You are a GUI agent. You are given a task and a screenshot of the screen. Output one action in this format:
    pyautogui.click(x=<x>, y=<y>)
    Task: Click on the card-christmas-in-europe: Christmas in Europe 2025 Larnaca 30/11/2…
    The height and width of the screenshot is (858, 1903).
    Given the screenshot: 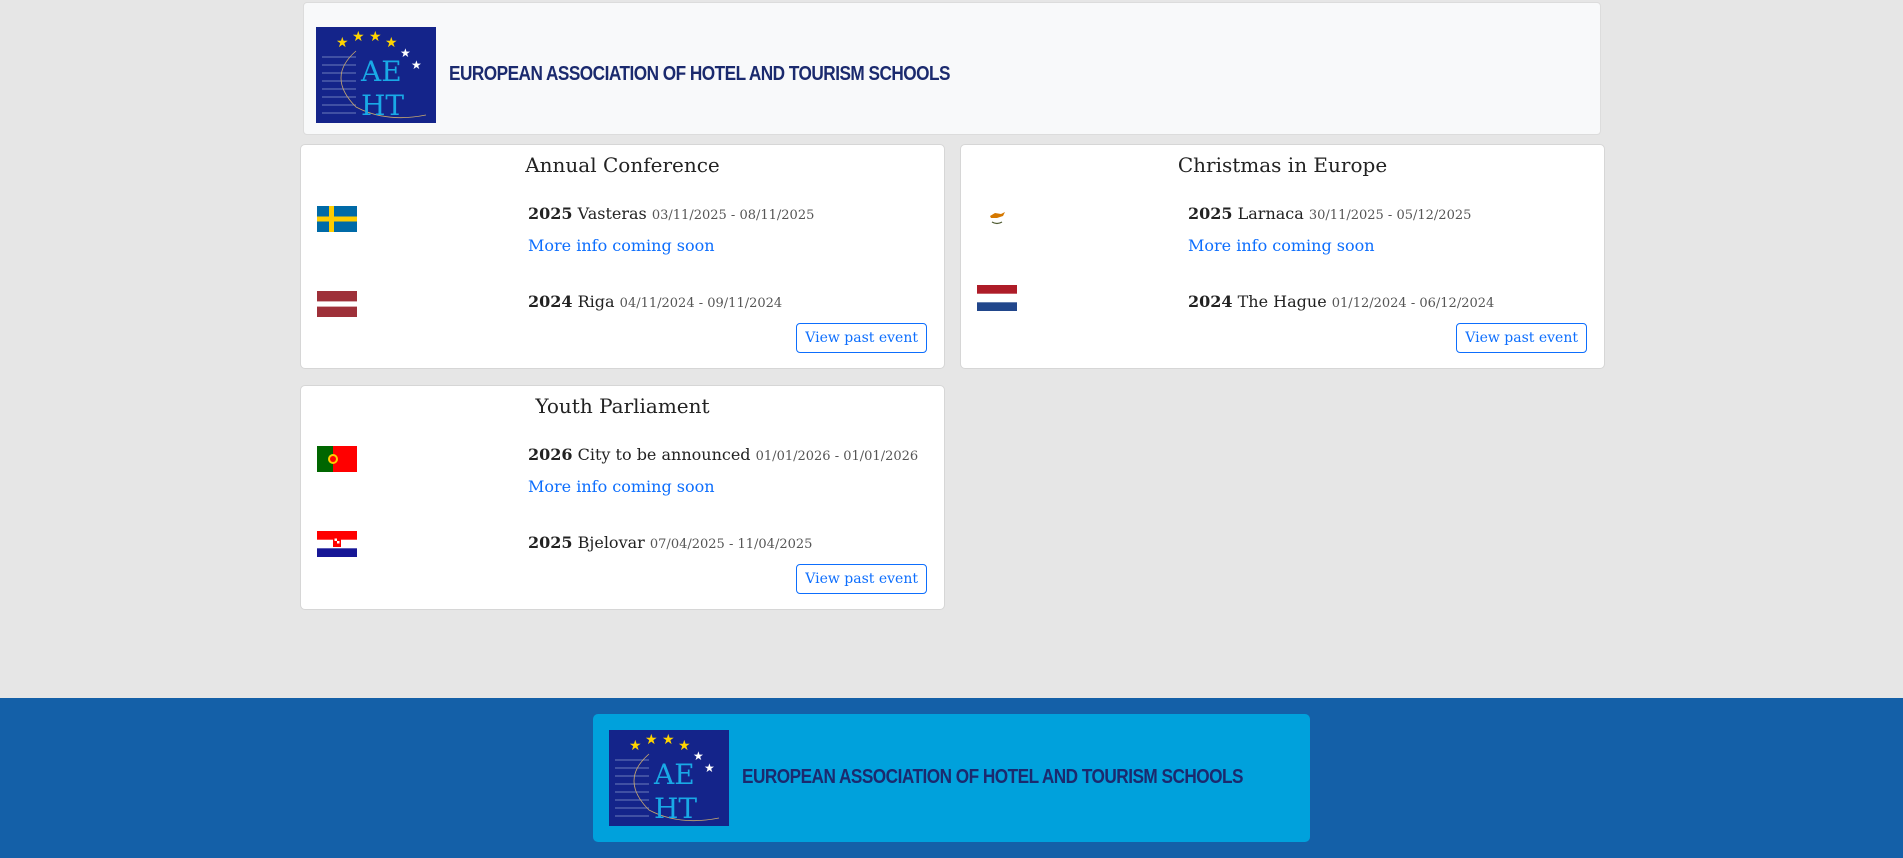 What is the action you would take?
    pyautogui.click(x=1282, y=256)
    